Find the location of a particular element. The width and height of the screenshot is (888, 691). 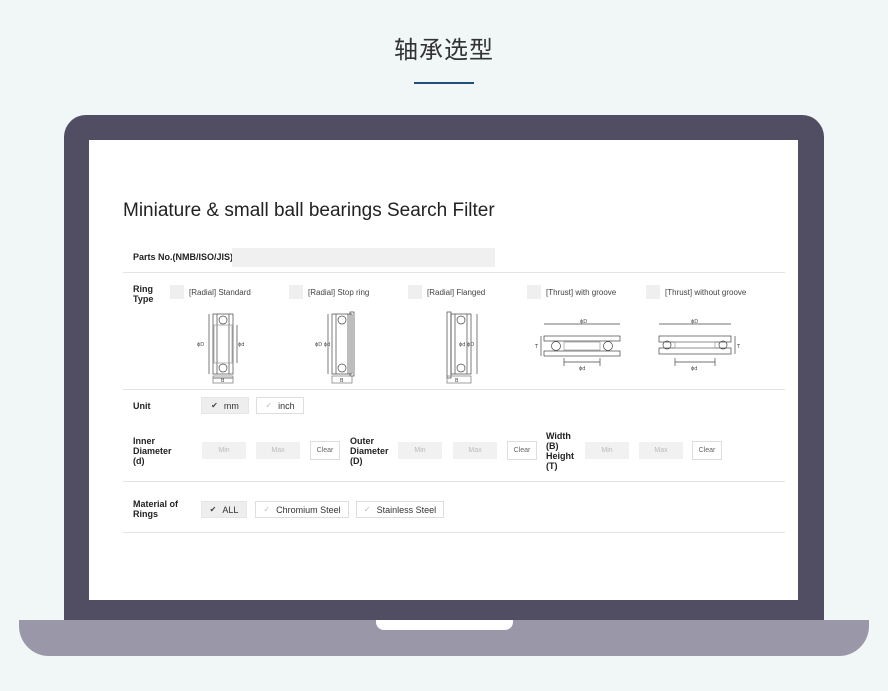

material-chromium-steel-button: ✓ Chromium Steel is located at coordinates (302, 509).